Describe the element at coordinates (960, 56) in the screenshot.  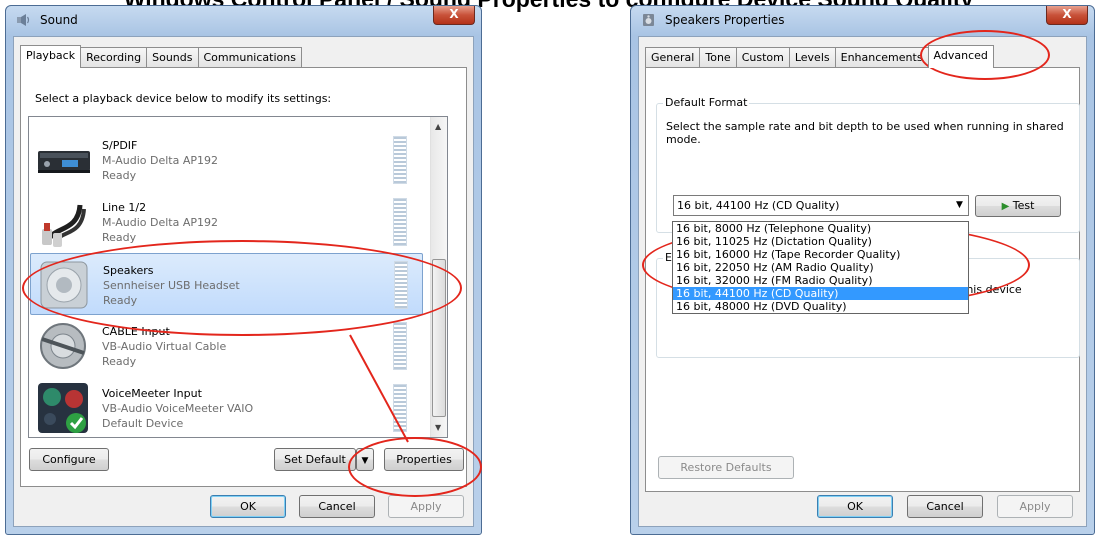
I see `tab-advanced: Advanced` at that location.